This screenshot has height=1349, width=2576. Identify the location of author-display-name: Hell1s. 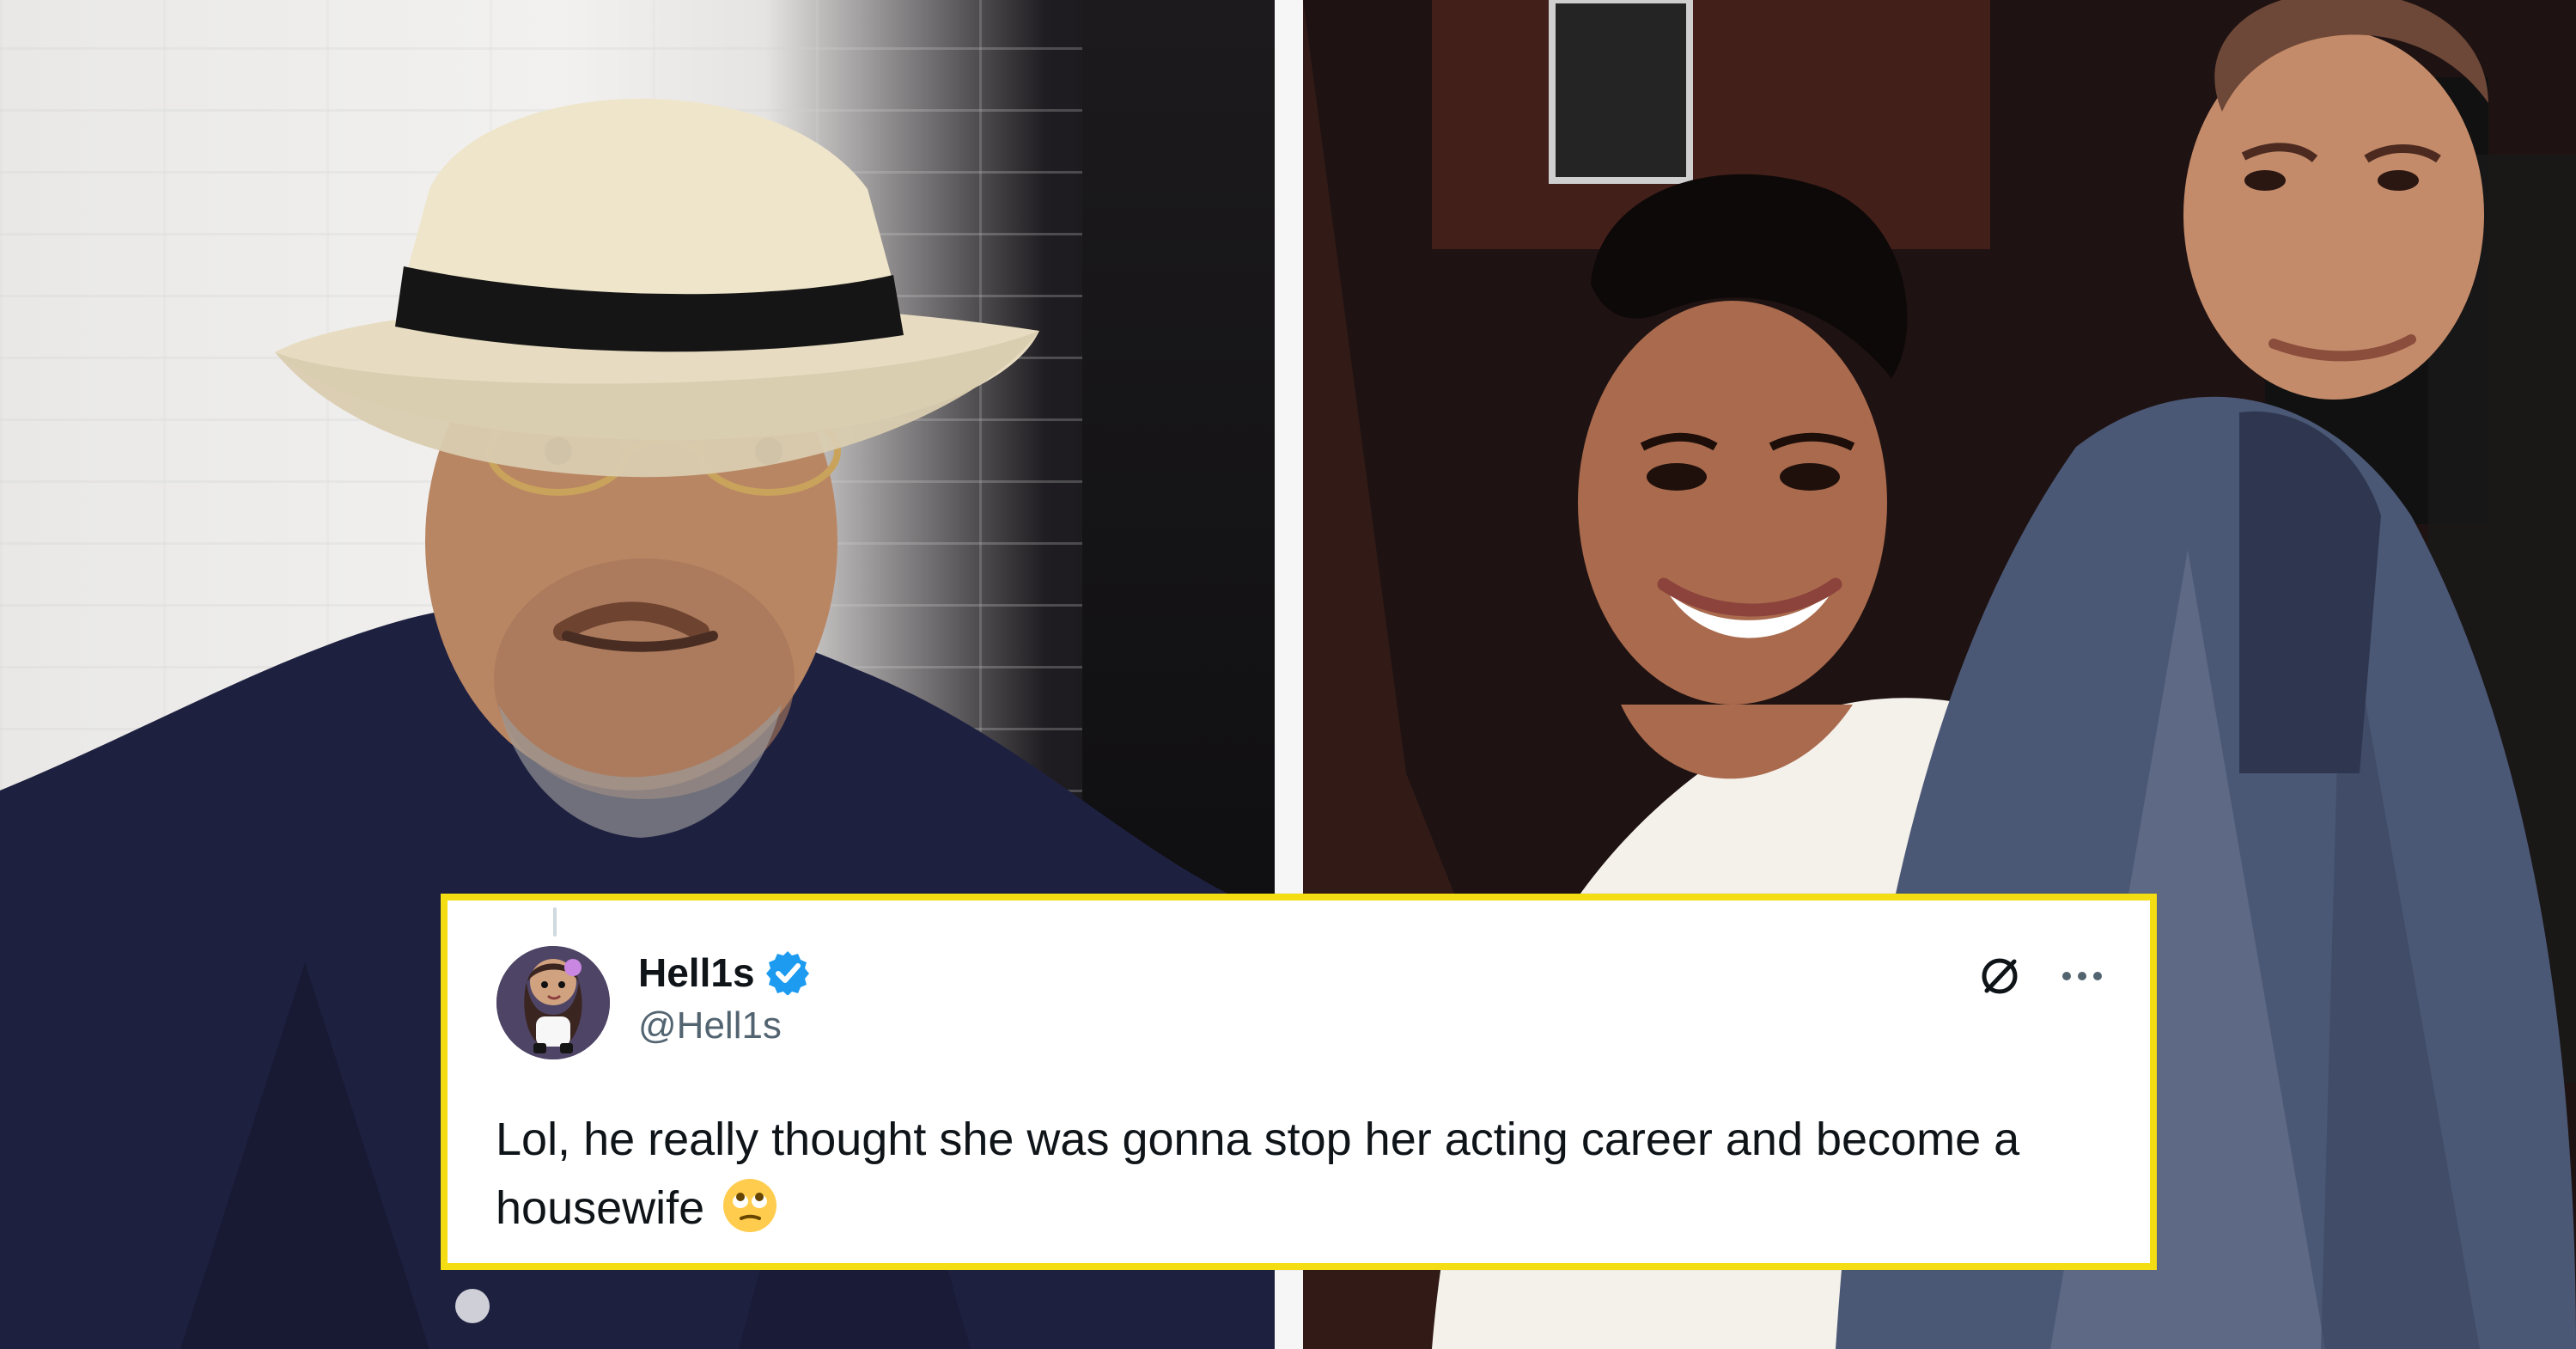
(696, 973).